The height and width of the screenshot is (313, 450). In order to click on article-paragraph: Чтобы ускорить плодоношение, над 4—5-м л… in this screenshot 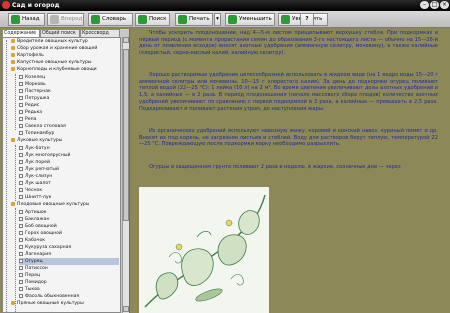, I will do `click(288, 43)`.